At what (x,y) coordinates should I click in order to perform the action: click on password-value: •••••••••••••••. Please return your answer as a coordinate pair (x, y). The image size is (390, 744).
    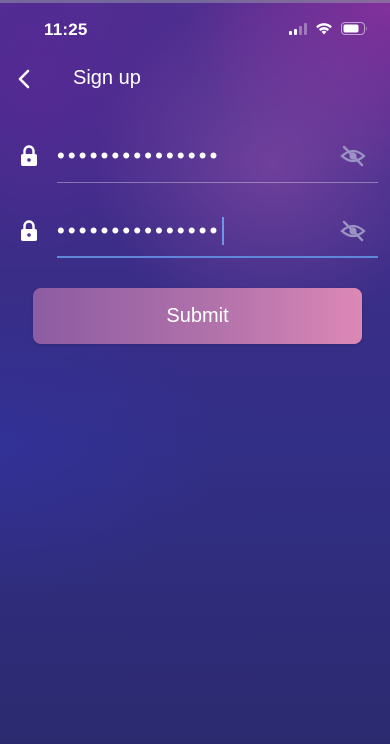
    Looking at the image, I should click on (139, 155).